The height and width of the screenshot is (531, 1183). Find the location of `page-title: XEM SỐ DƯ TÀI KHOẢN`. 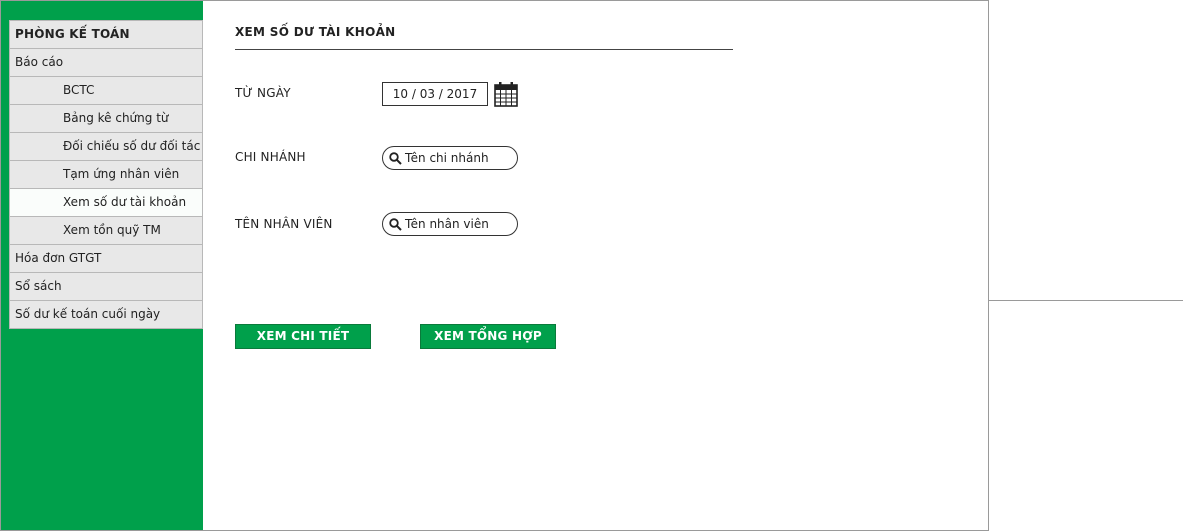

page-title: XEM SỐ DƯ TÀI KHOẢN is located at coordinates (315, 32).